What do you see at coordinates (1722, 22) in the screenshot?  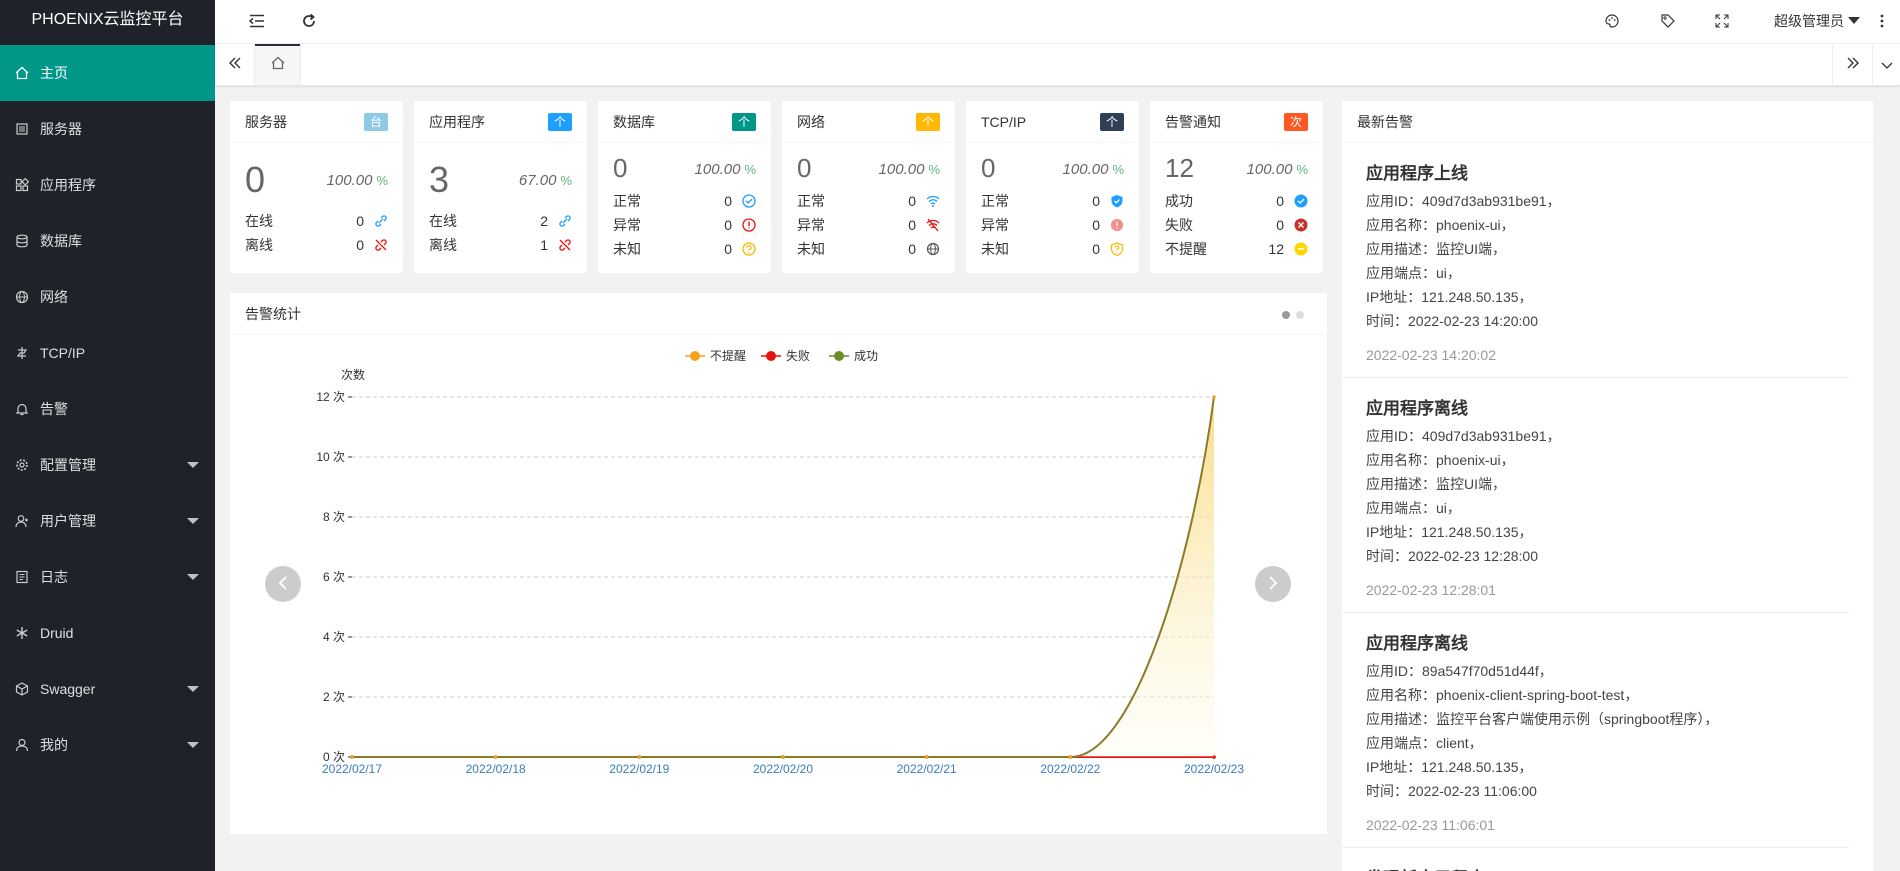 I see `fullscreen-button` at bounding box center [1722, 22].